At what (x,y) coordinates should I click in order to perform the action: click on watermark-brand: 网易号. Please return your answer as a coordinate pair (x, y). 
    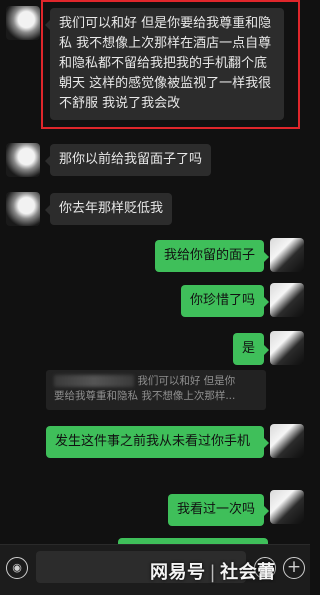
    Looking at the image, I should click on (178, 572).